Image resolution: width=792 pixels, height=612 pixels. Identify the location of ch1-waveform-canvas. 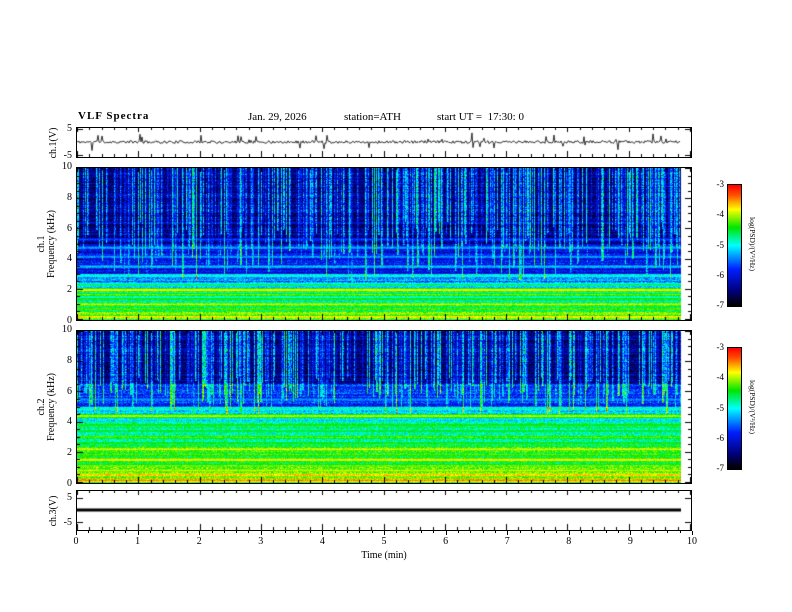
(384, 142).